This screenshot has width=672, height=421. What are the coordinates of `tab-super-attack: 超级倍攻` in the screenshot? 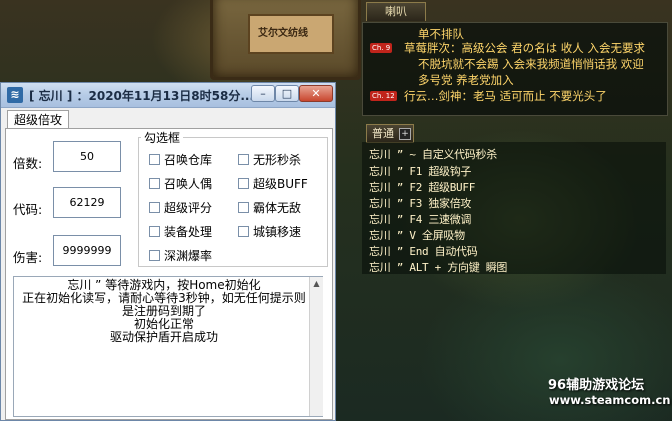 It's located at (38, 120).